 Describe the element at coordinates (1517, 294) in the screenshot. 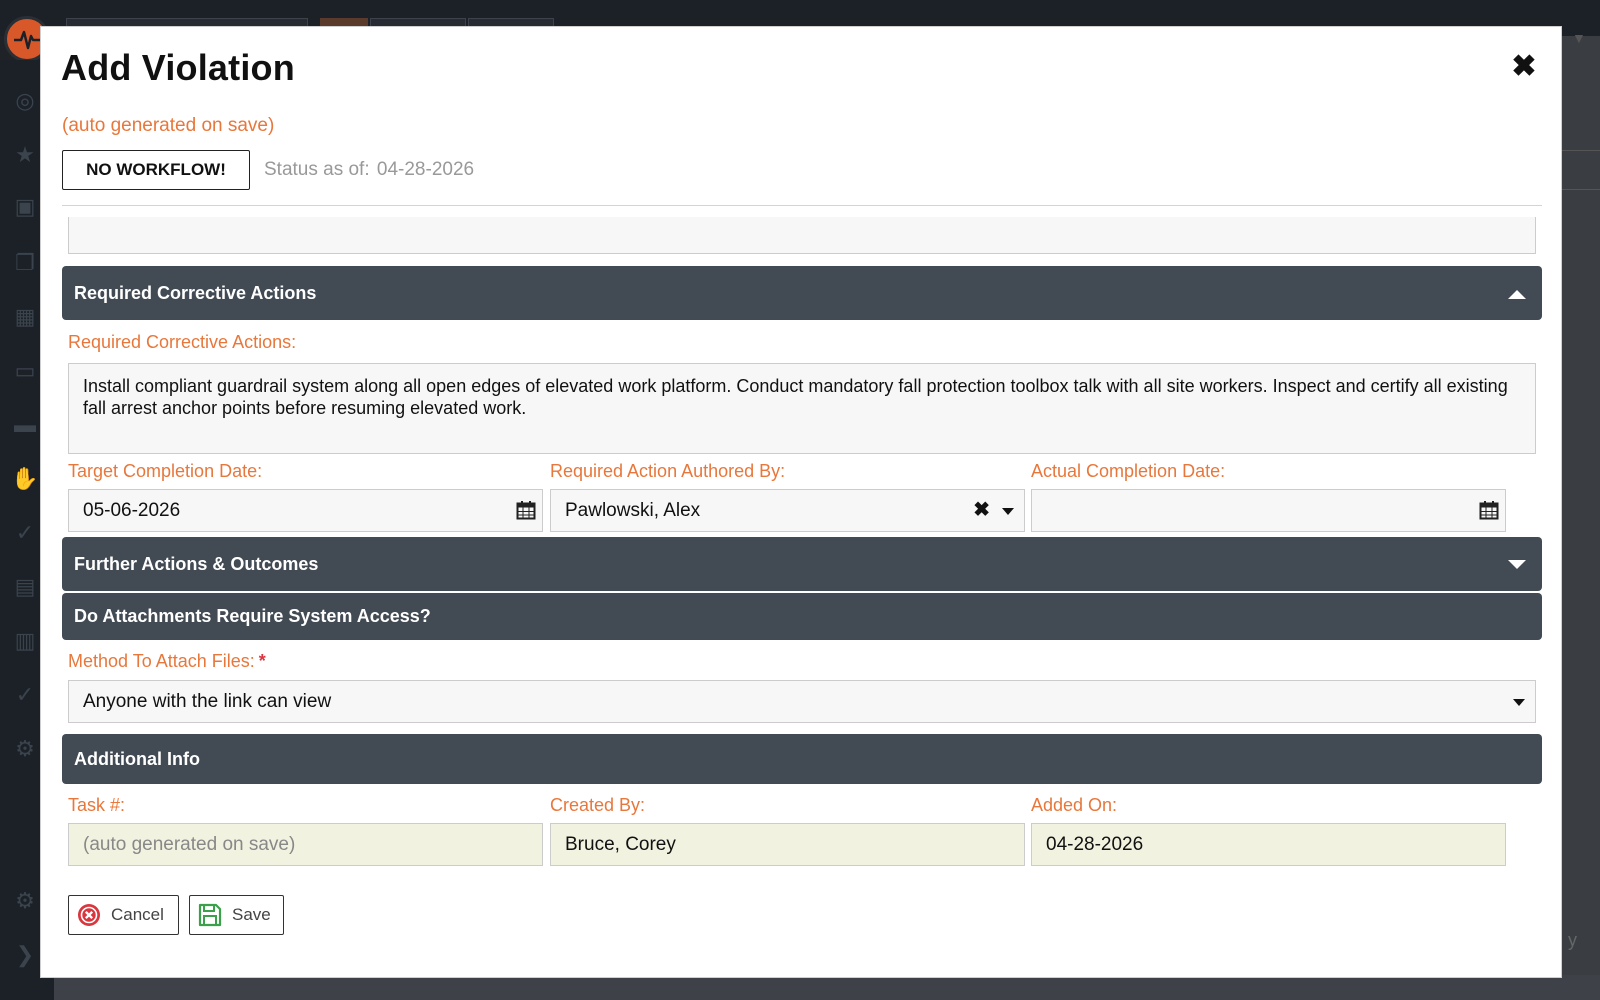

I see `collapse-caret-icon` at that location.